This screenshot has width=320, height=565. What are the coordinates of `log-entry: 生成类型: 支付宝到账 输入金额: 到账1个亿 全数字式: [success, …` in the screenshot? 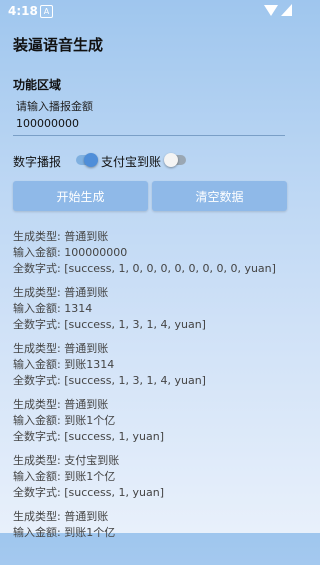 It's located at (154, 481).